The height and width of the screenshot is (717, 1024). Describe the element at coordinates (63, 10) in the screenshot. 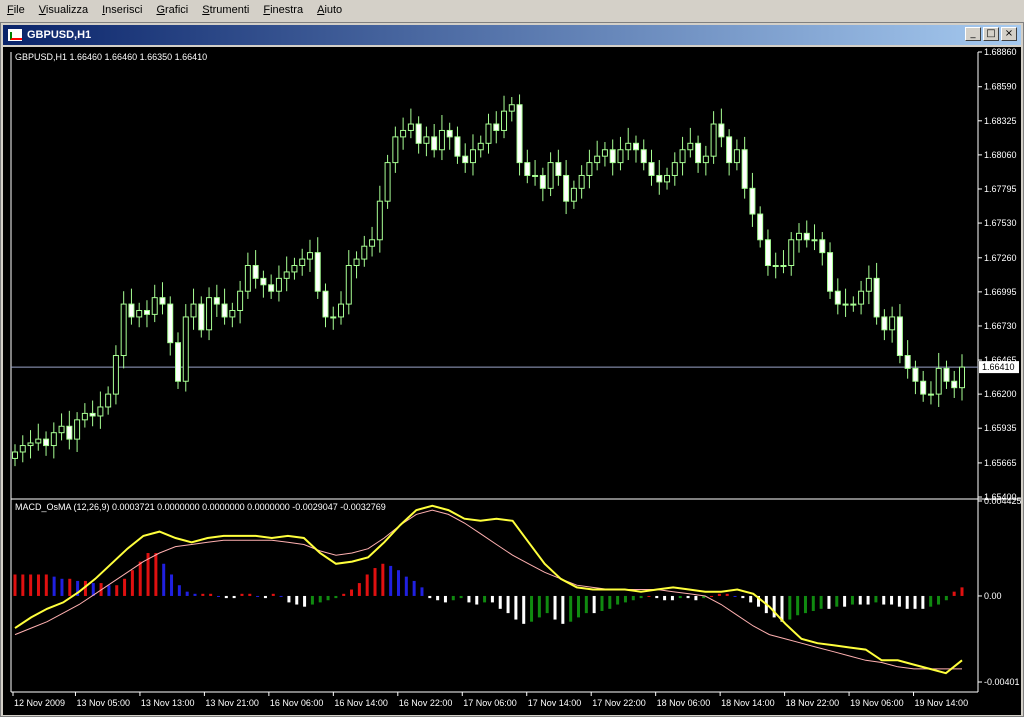

I see `menu-visualizza: Visualizza` at that location.